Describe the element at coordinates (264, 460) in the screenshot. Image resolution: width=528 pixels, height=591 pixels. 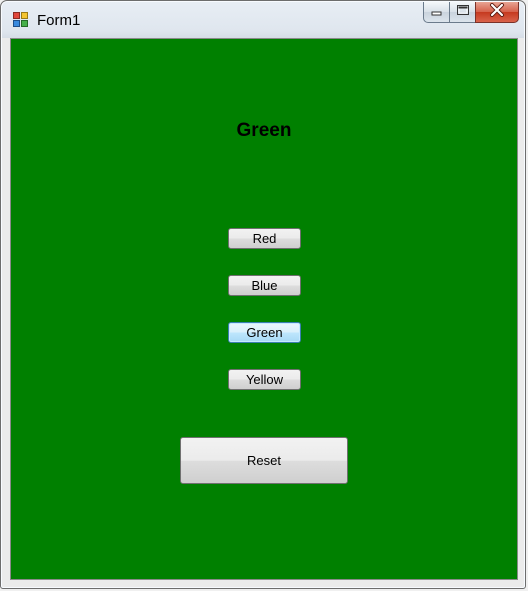
I see `reset-button: Reset` at that location.